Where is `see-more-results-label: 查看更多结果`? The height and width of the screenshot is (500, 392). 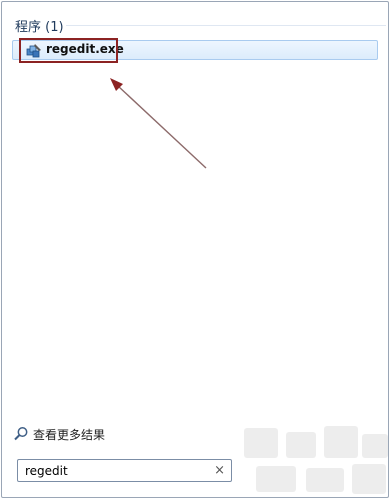 see-more-results-label: 查看更多结果 is located at coordinates (69, 435).